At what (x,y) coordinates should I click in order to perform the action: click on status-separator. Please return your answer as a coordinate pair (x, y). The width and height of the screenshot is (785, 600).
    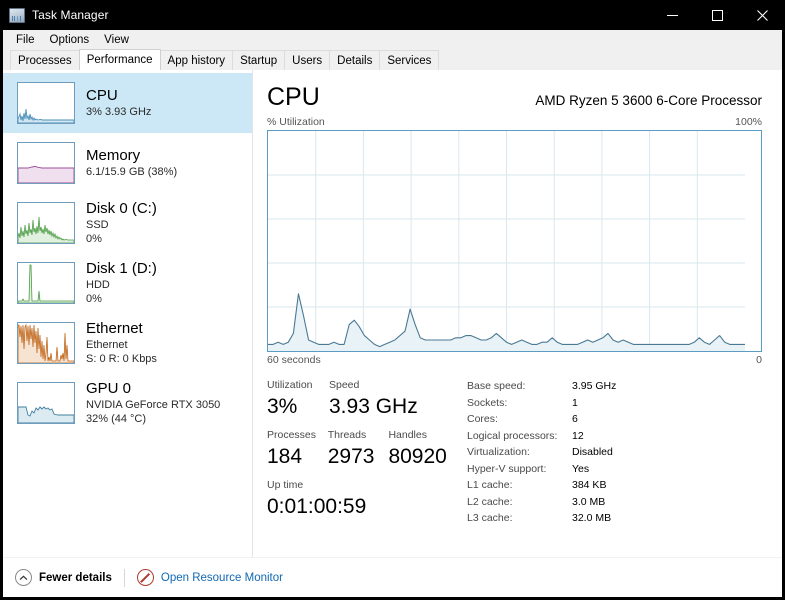
    Looking at the image, I should click on (124, 577).